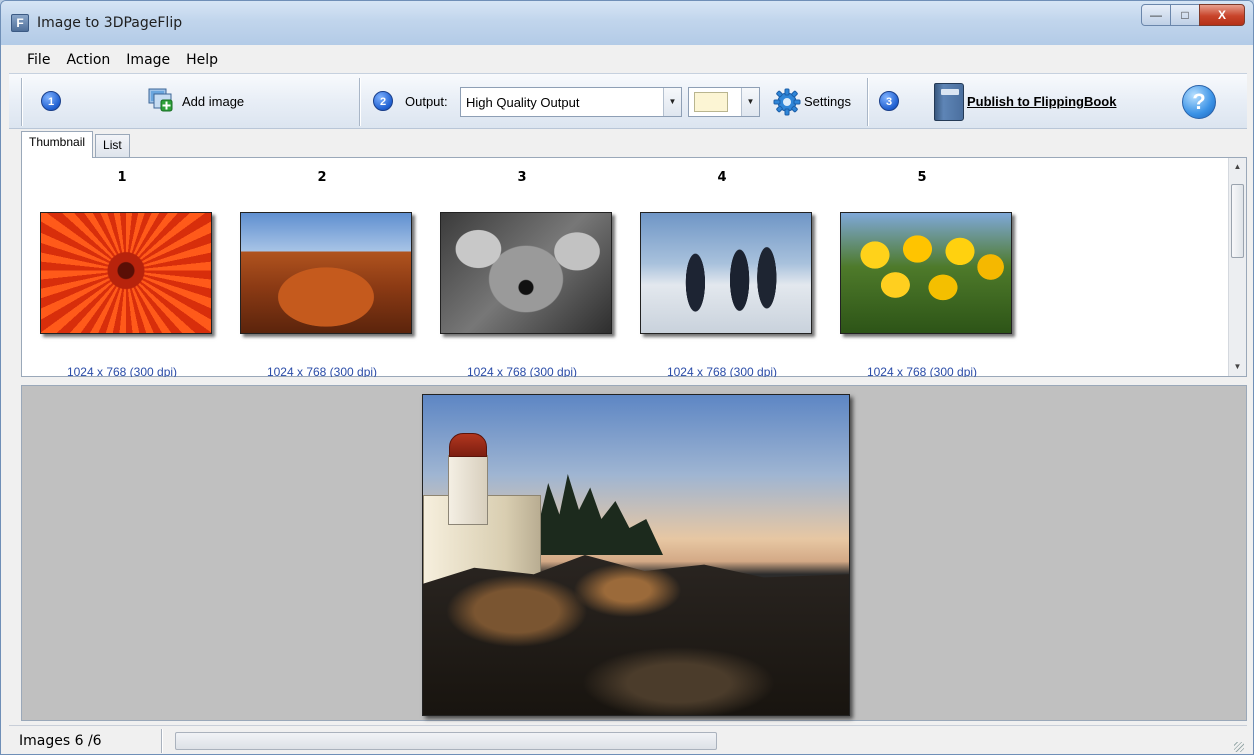 This screenshot has width=1254, height=755. I want to click on thumbnail-image-desert, so click(326, 273).